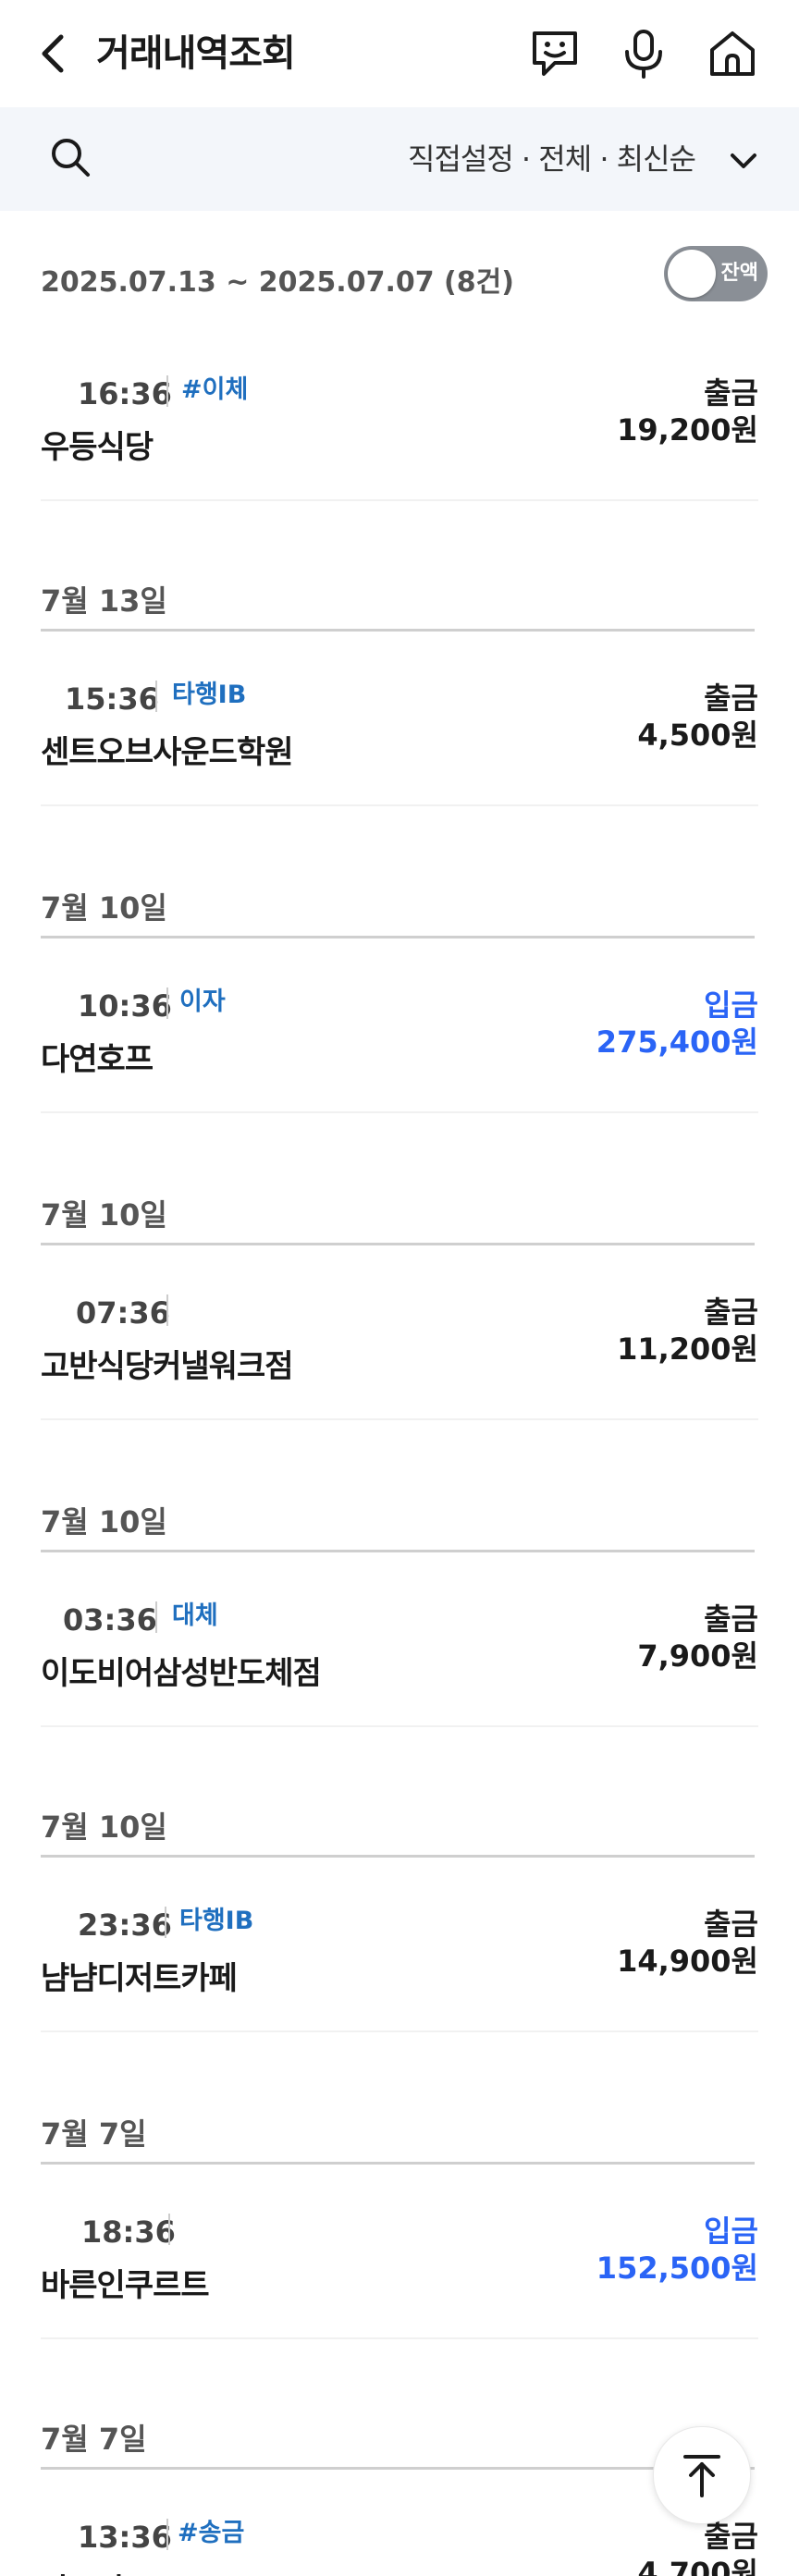 This screenshot has height=2576, width=799. Describe the element at coordinates (125, 2537) in the screenshot. I see `transaction-time: 13:36` at that location.